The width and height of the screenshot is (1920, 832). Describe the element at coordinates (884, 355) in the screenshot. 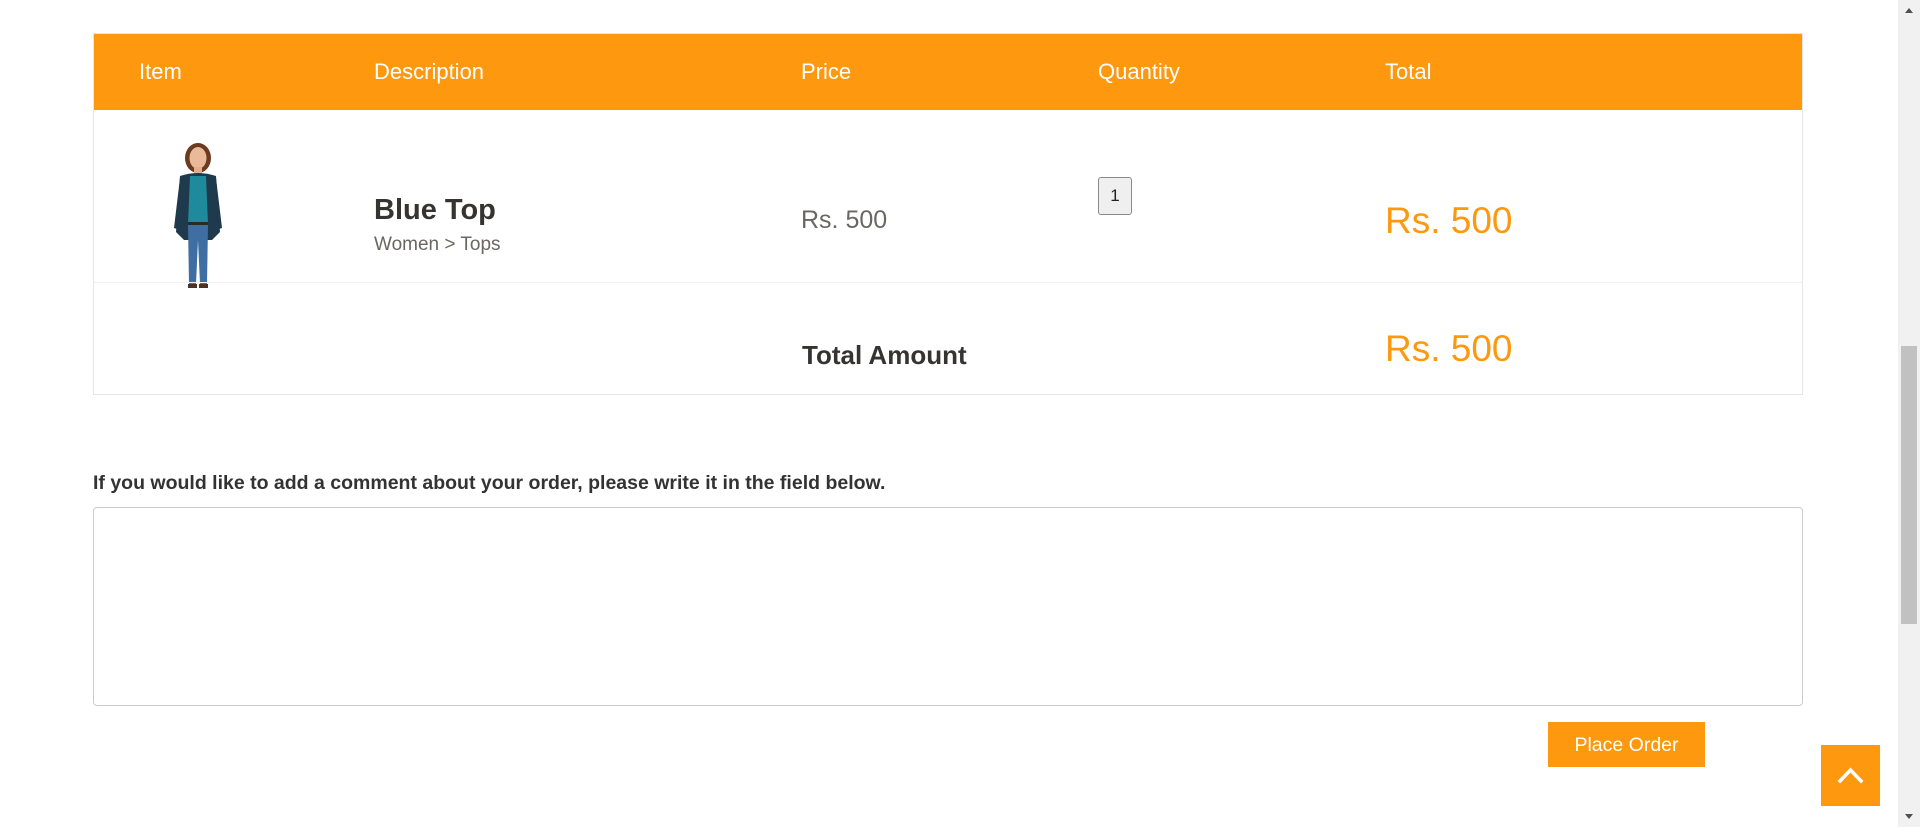

I see `total-amount-label: Total Amount` at that location.